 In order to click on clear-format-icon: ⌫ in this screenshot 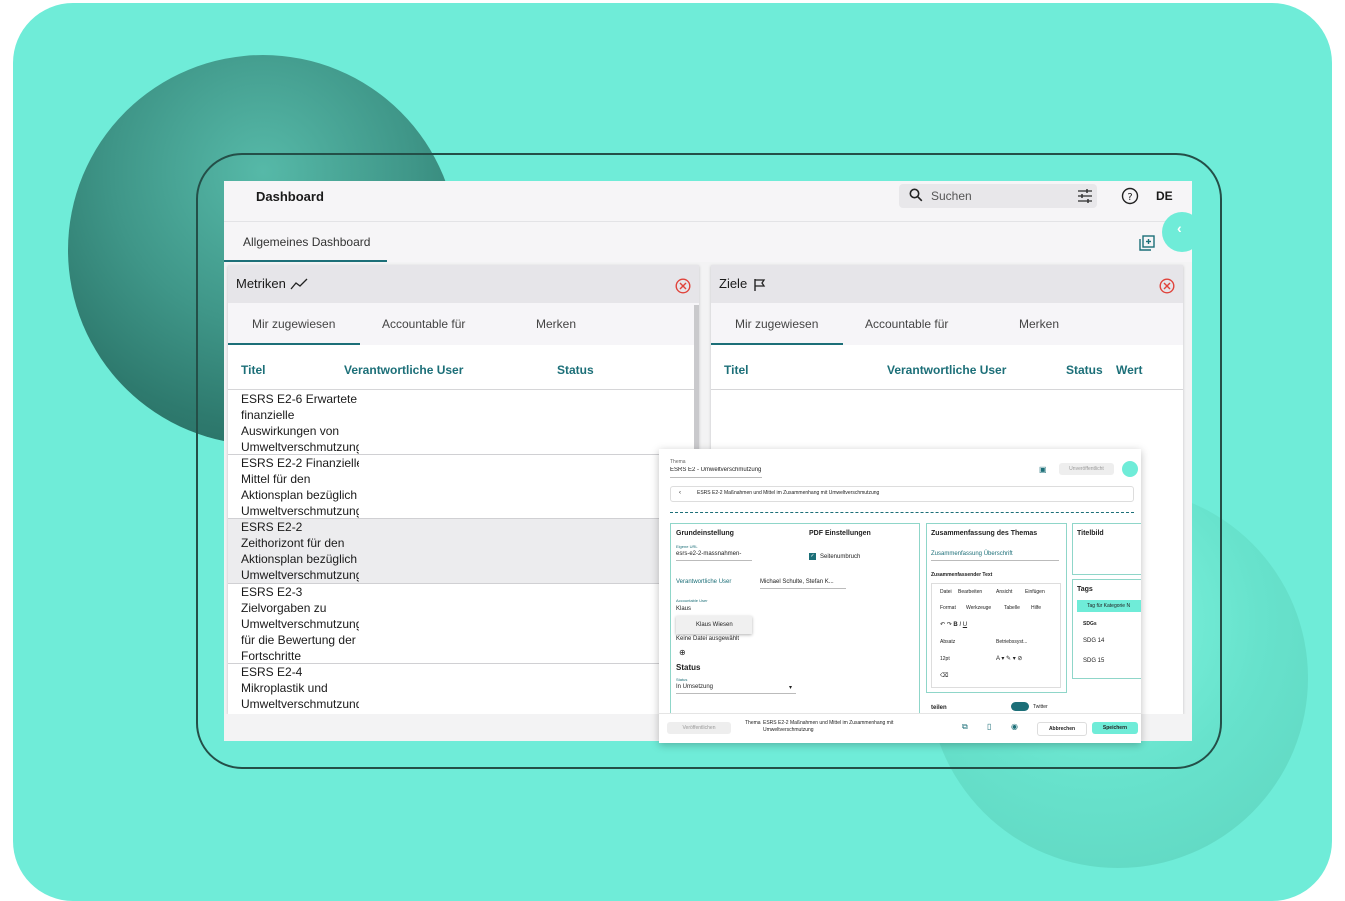, I will do `click(944, 675)`.